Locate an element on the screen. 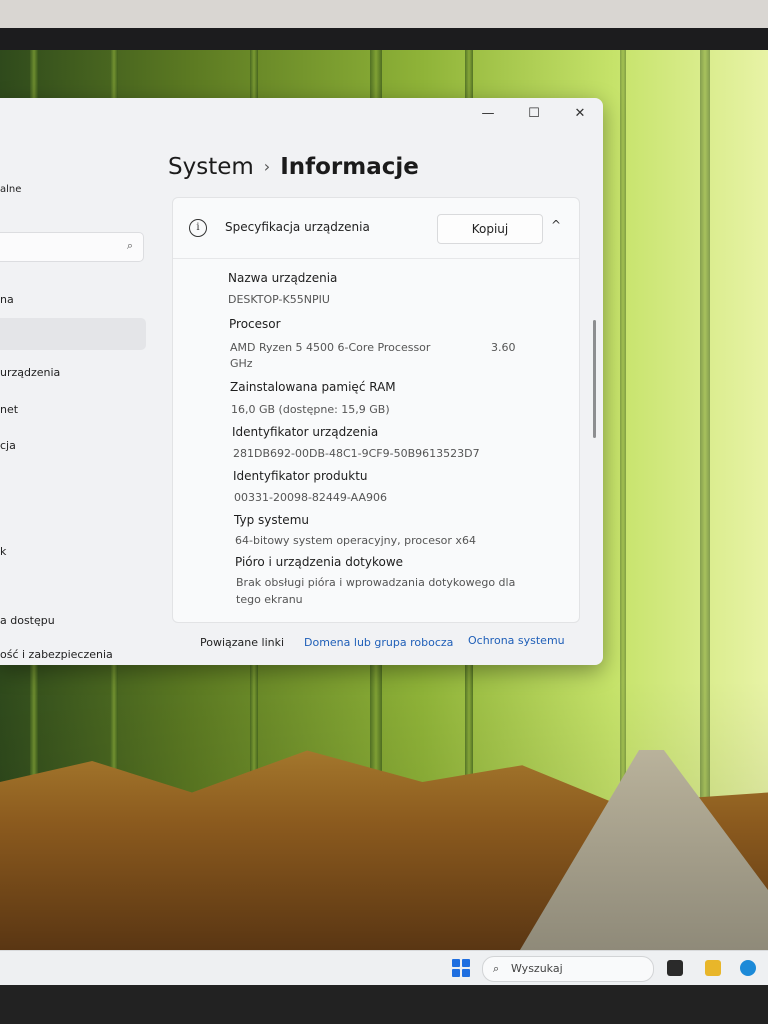 The image size is (768, 1024). spec-label-device-name: Nazwa urządzenia is located at coordinates (283, 278).